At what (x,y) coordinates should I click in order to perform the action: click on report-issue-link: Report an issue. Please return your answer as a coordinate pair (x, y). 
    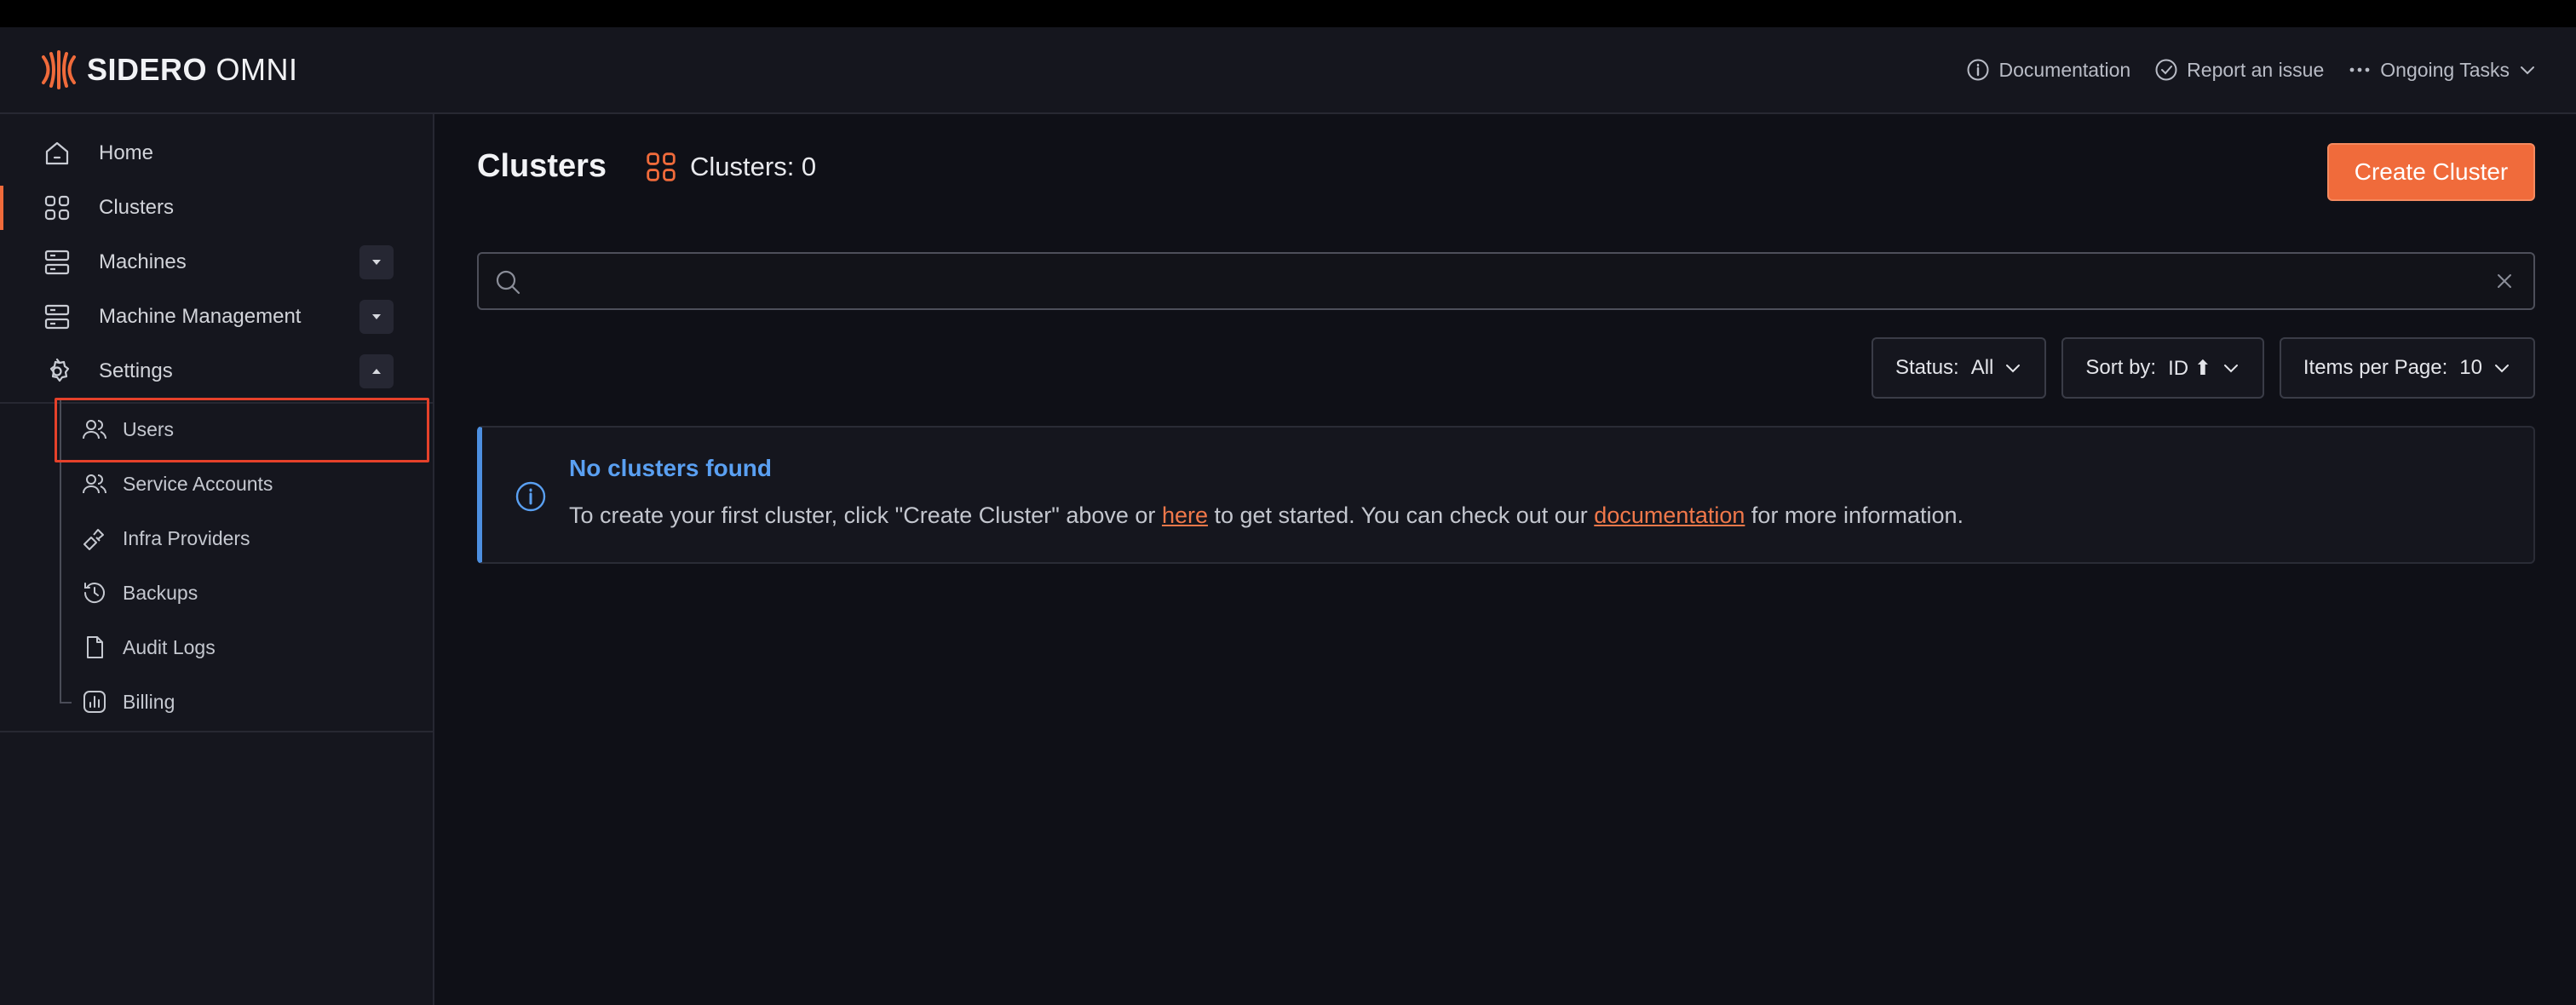
    Looking at the image, I should click on (2239, 70).